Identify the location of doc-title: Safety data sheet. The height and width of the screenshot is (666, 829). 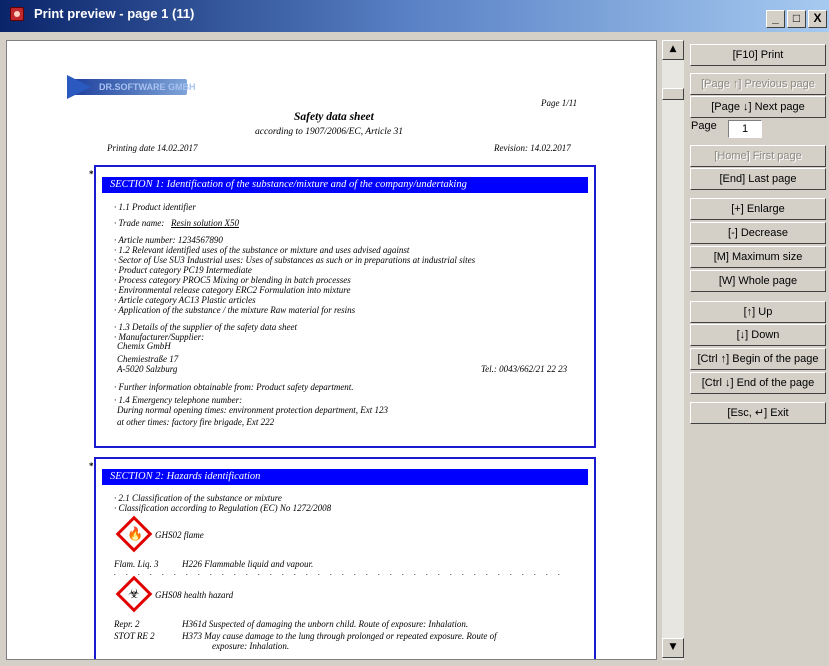
(334, 117).